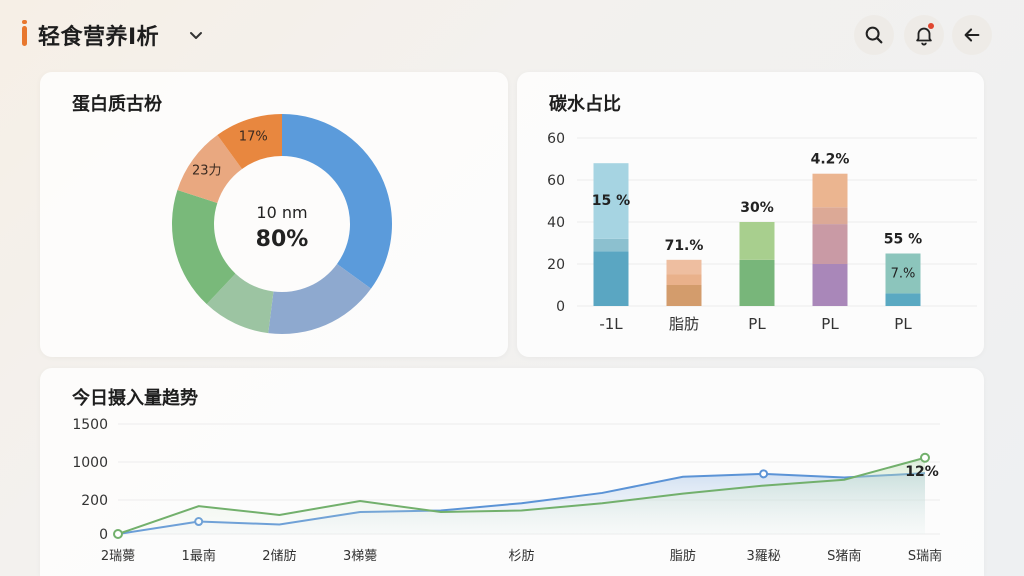 The width and height of the screenshot is (1024, 576). I want to click on x-category-label: -1L, so click(611, 324).